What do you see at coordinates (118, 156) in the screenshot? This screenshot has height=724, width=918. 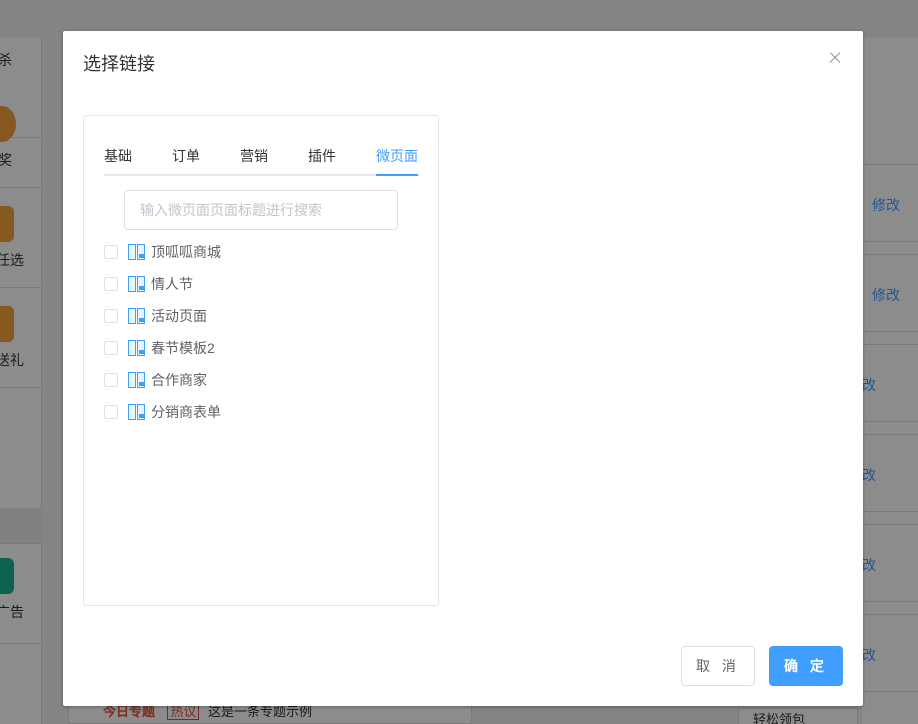 I see `tab-basic: 基础` at bounding box center [118, 156].